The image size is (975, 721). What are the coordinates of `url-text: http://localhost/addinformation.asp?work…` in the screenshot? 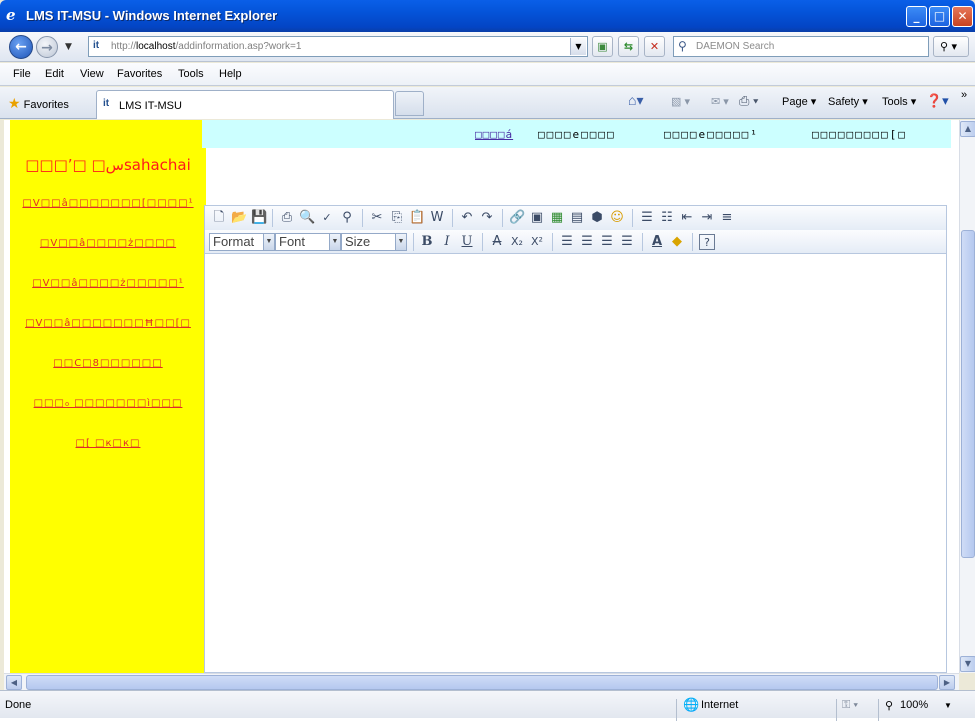 It's located at (206, 46).